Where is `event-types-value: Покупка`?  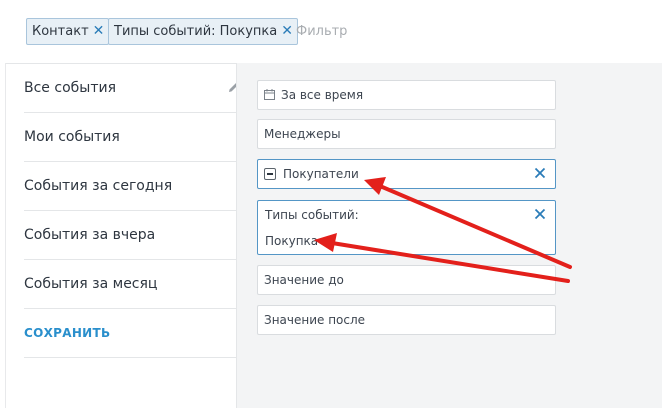
event-types-value: Покупка is located at coordinates (292, 241).